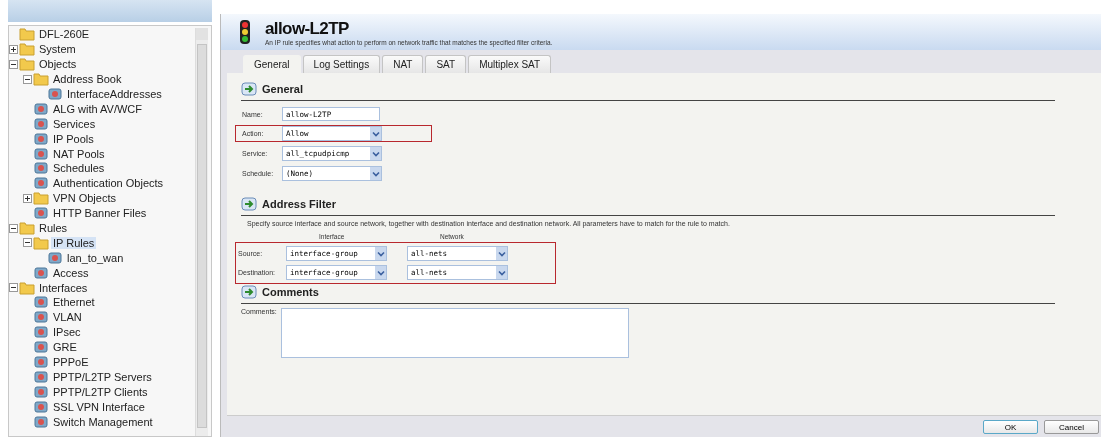 The height and width of the screenshot is (437, 1101). I want to click on tree-item: Ethernet, so click(74, 302).